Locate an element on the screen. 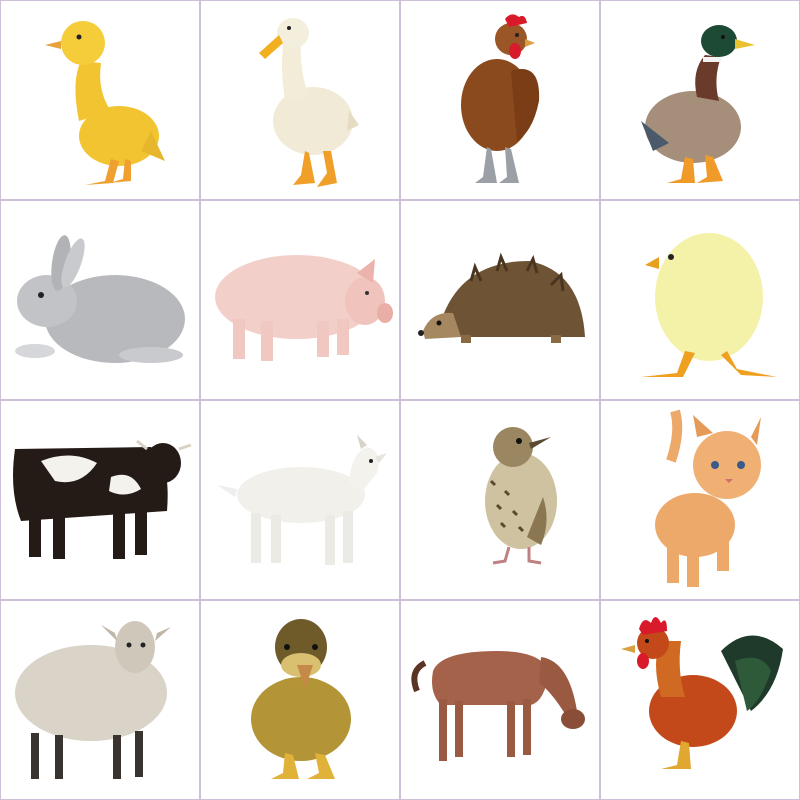  rabbit-icon is located at coordinates (100, 299).